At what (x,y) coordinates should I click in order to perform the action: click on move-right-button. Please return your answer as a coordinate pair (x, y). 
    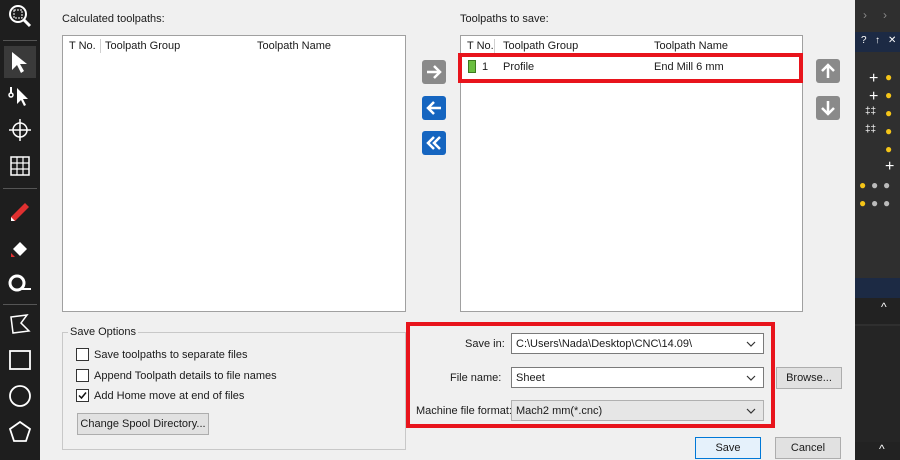
    Looking at the image, I should click on (434, 72).